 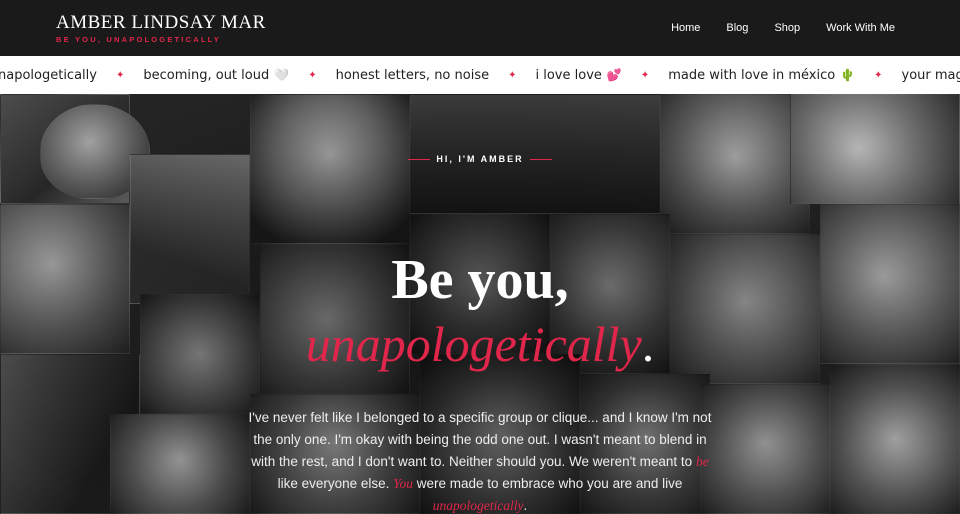 I want to click on main-nav: Home Blog Shop Work With Me, so click(x=770, y=28).